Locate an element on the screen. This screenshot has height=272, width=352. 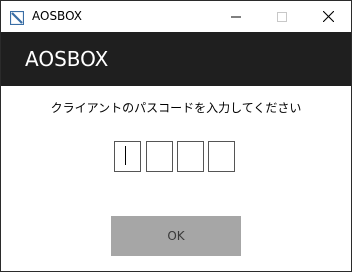
app-logo-icon is located at coordinates (17, 18).